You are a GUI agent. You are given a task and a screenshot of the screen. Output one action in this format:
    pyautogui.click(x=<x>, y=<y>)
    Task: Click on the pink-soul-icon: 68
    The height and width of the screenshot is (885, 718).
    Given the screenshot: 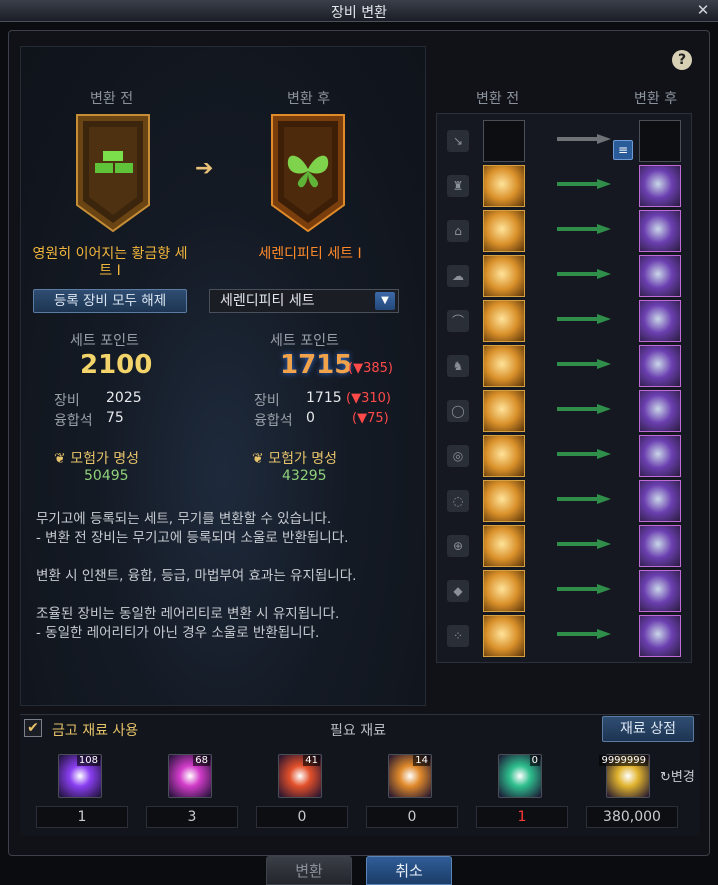 What is the action you would take?
    pyautogui.click(x=190, y=776)
    